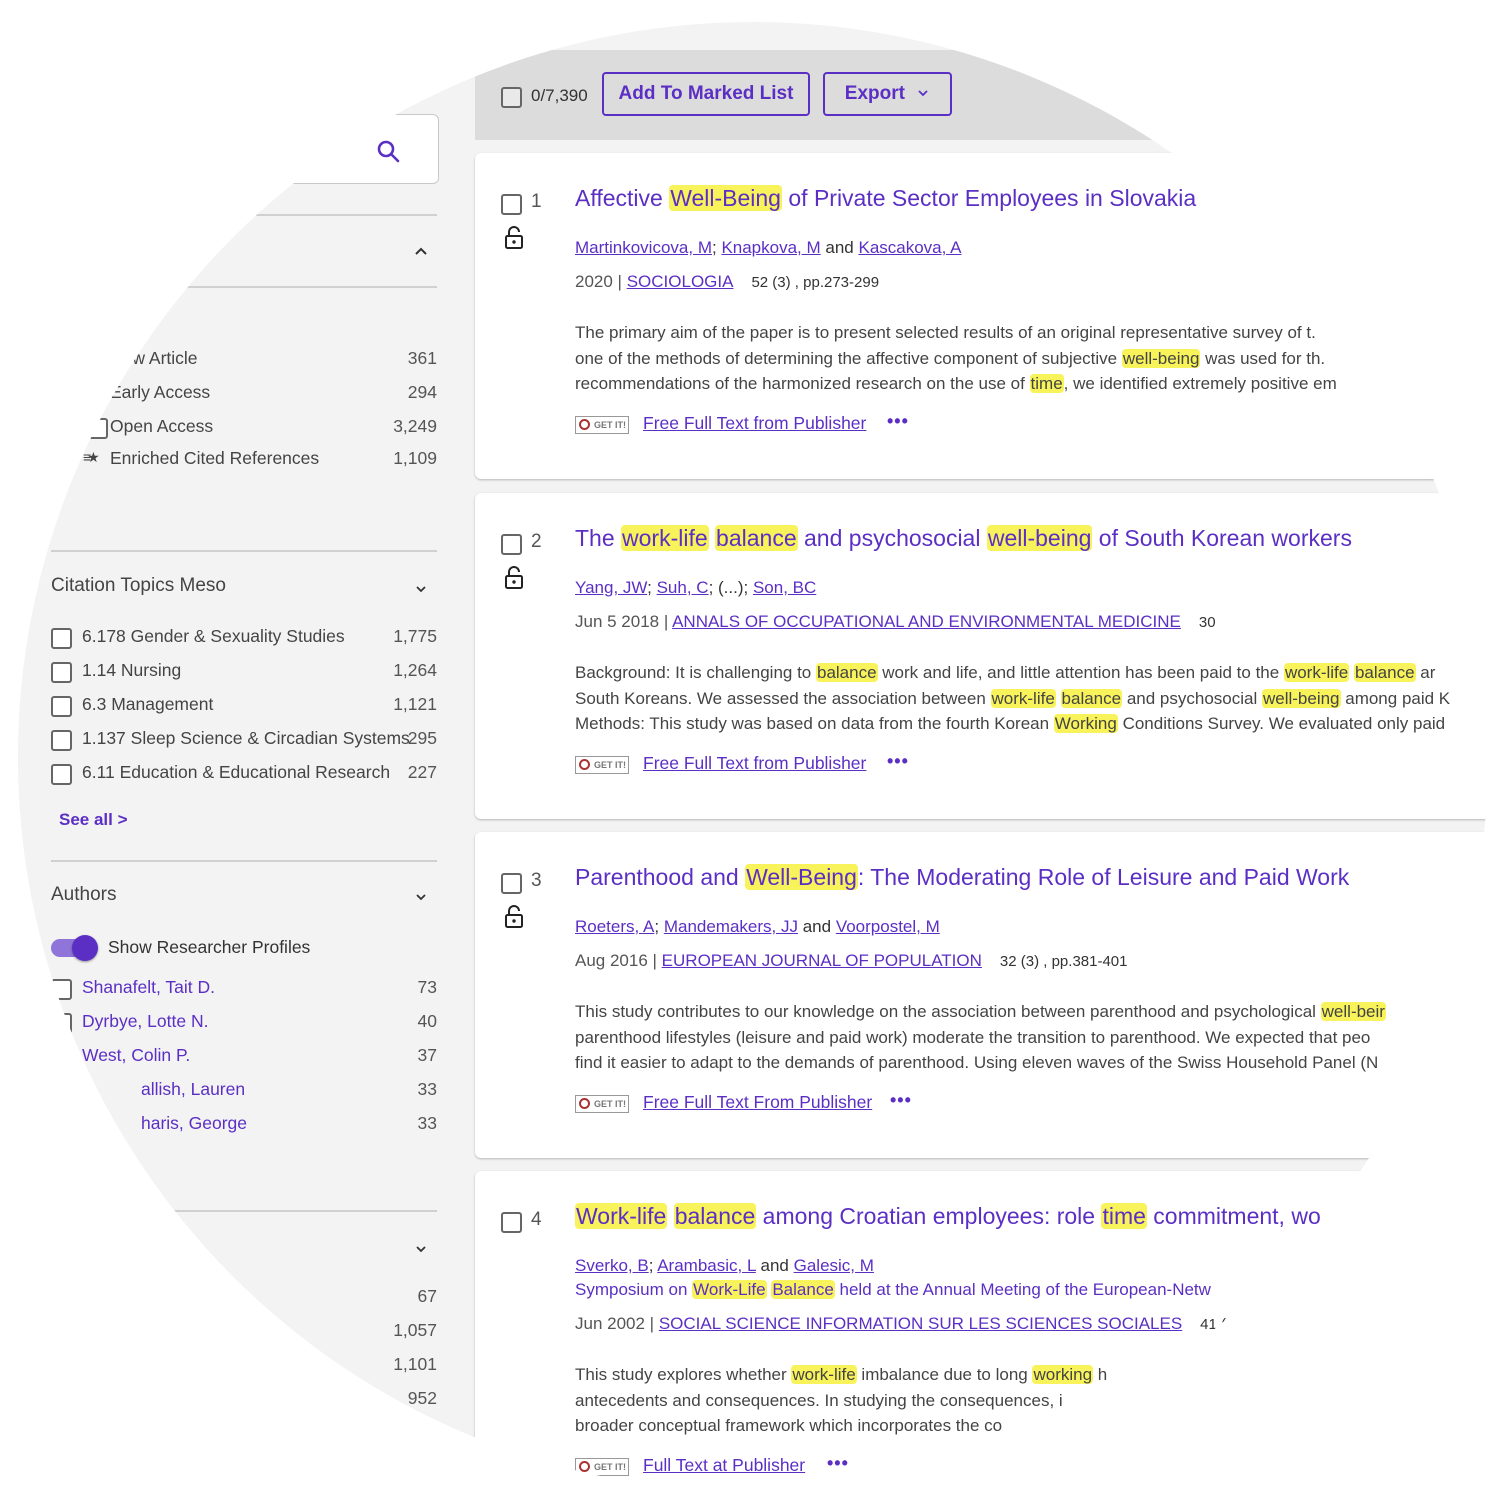 The width and height of the screenshot is (1498, 1500). What do you see at coordinates (145, 1021) in the screenshot?
I see `author-link: Dyrbye, Lotte N.` at bounding box center [145, 1021].